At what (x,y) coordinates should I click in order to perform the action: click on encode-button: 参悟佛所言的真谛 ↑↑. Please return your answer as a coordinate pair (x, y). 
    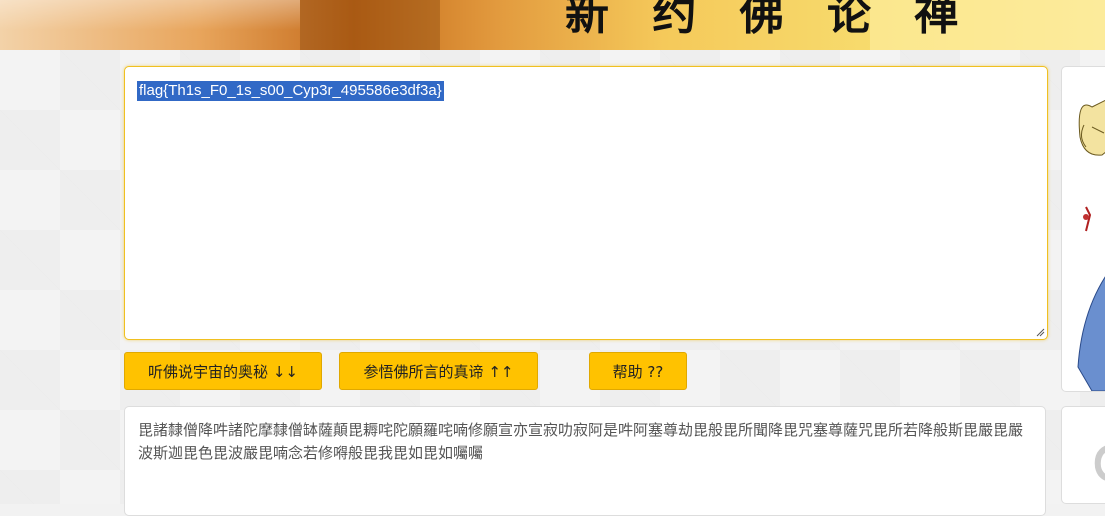
    Looking at the image, I should click on (438, 371).